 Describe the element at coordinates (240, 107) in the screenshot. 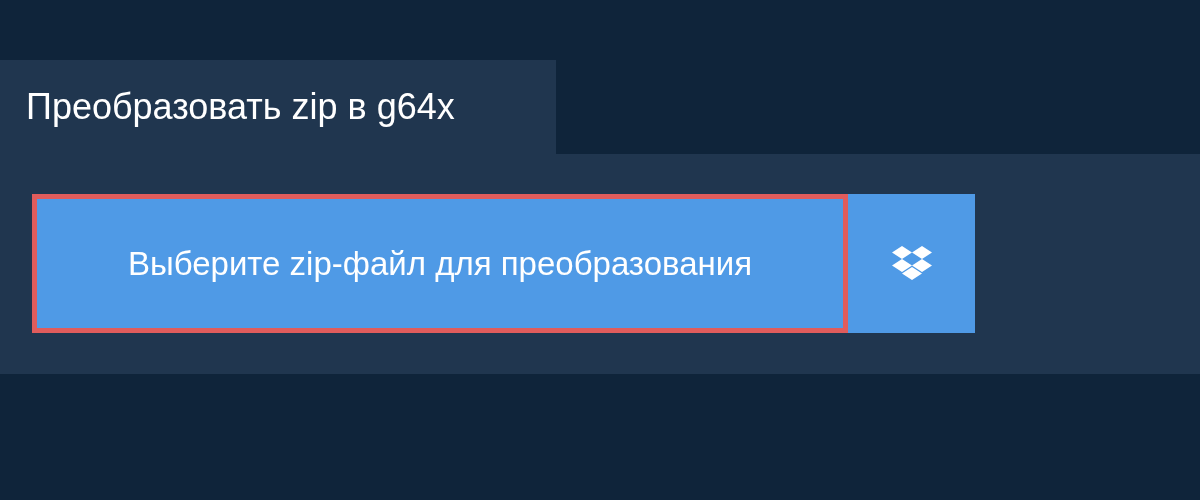

I see `page-title: Преобразовать zip в g64x` at that location.